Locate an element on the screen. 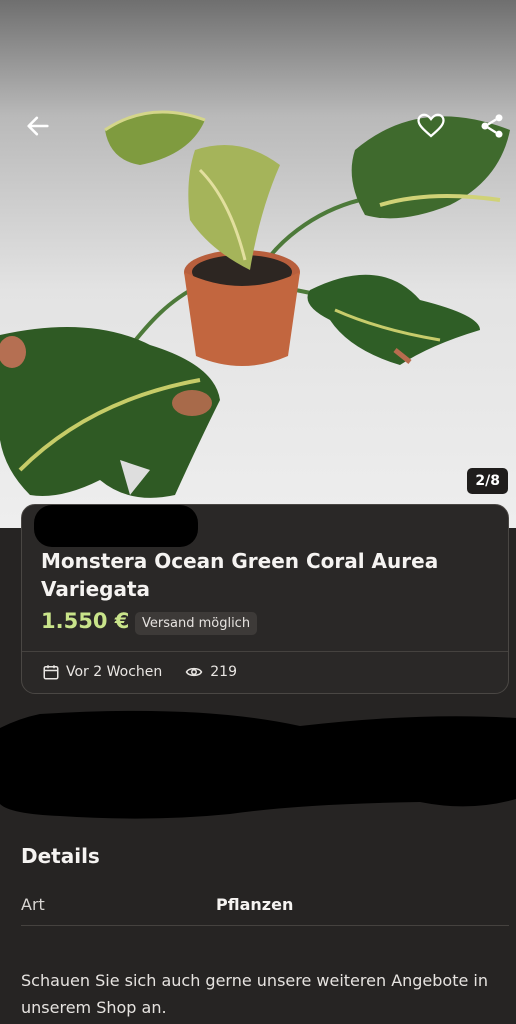 Image resolution: width=516 pixels, height=1024 pixels. redacted-area is located at coordinates (116, 526).